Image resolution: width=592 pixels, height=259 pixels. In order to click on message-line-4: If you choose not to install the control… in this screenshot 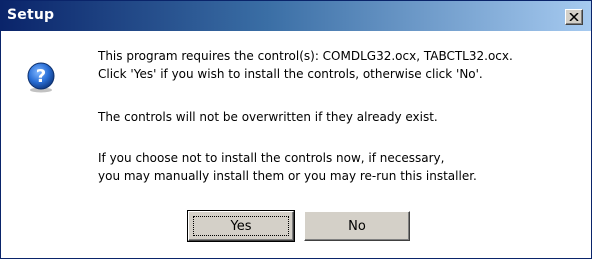, I will do `click(271, 158)`.